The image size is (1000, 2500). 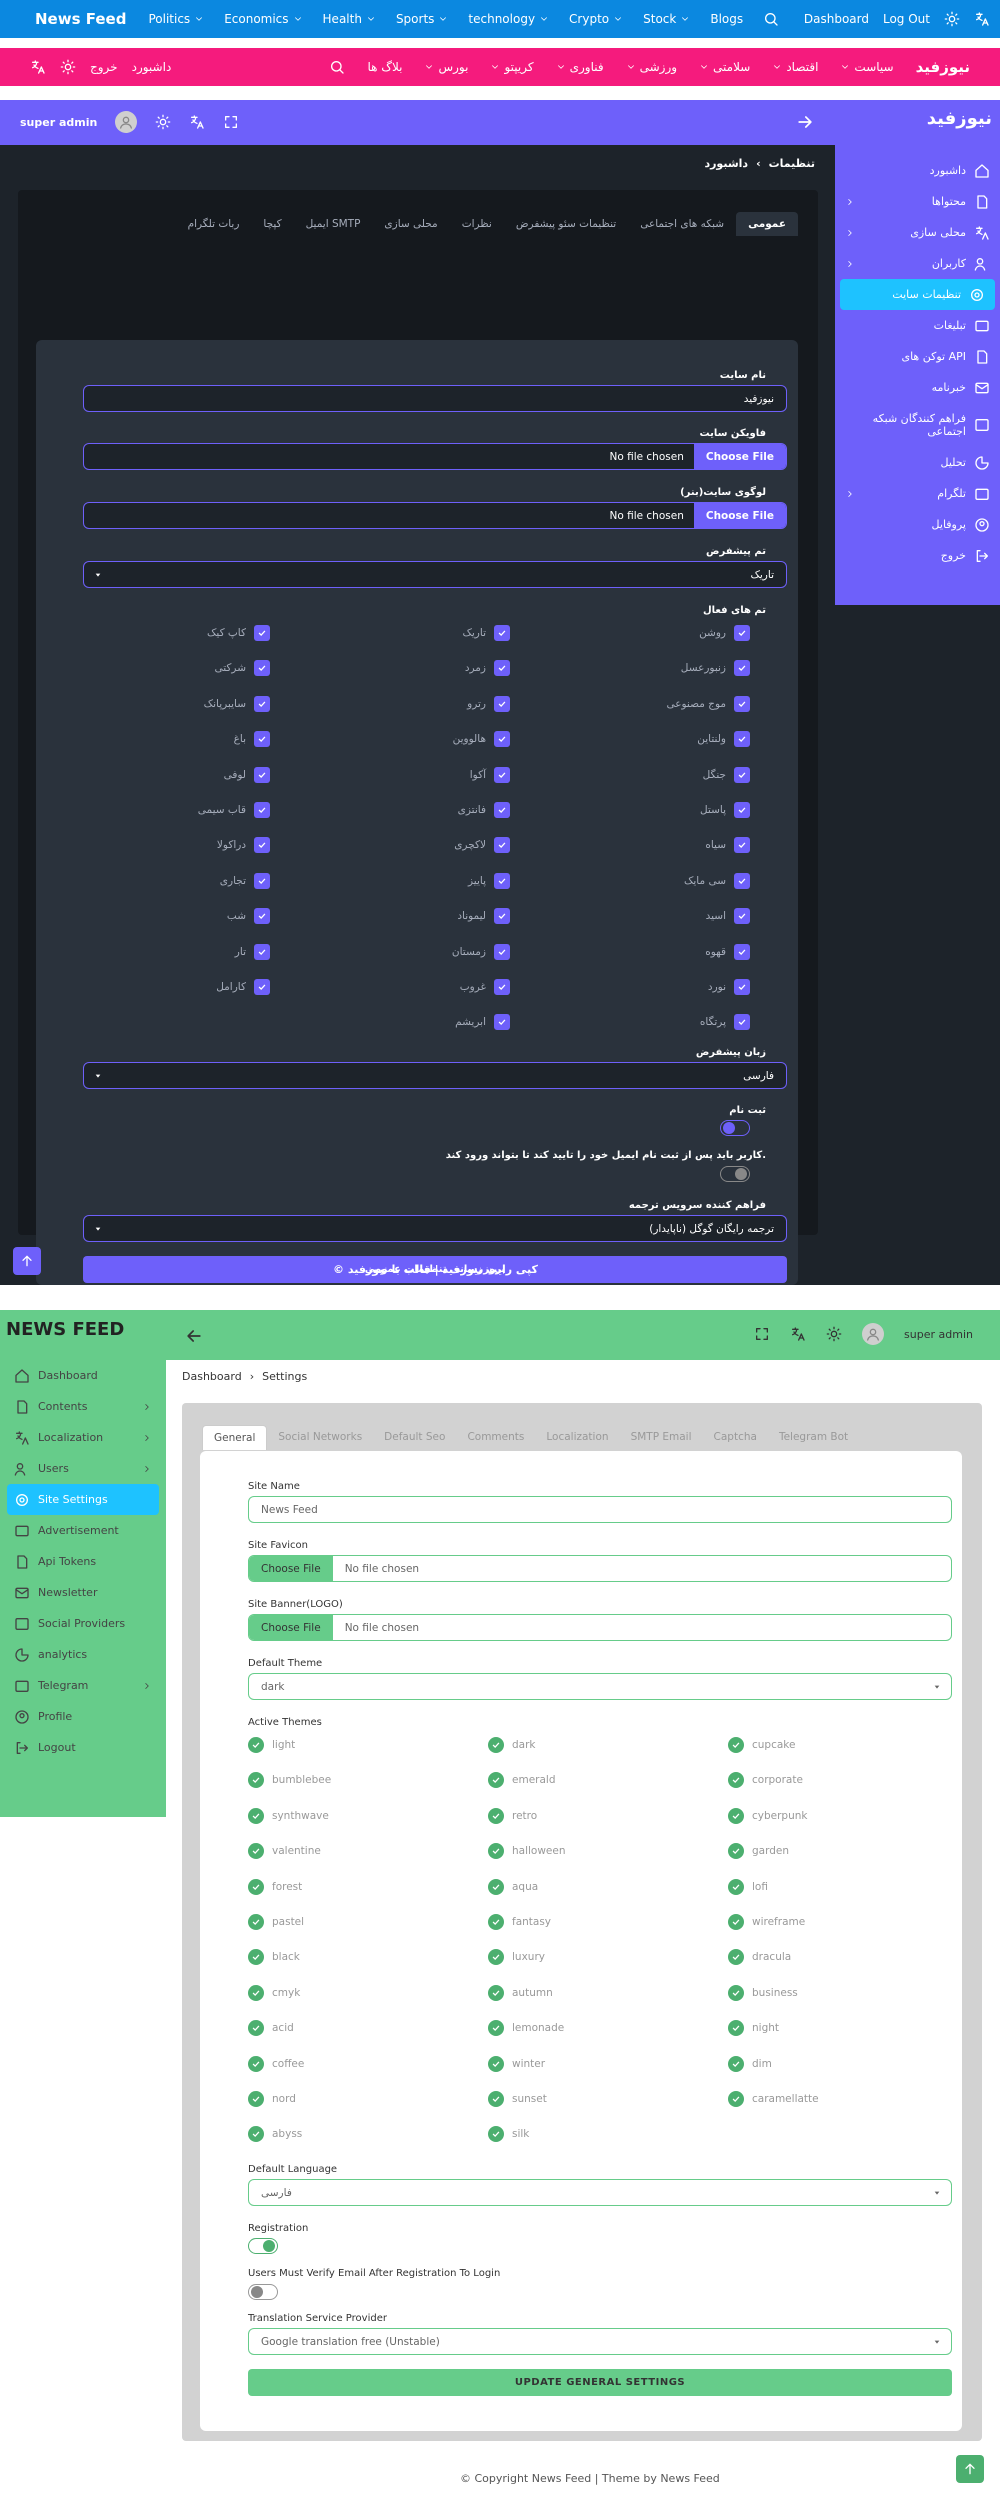 I want to click on theme-checkbox: business, so click(x=763, y=1992).